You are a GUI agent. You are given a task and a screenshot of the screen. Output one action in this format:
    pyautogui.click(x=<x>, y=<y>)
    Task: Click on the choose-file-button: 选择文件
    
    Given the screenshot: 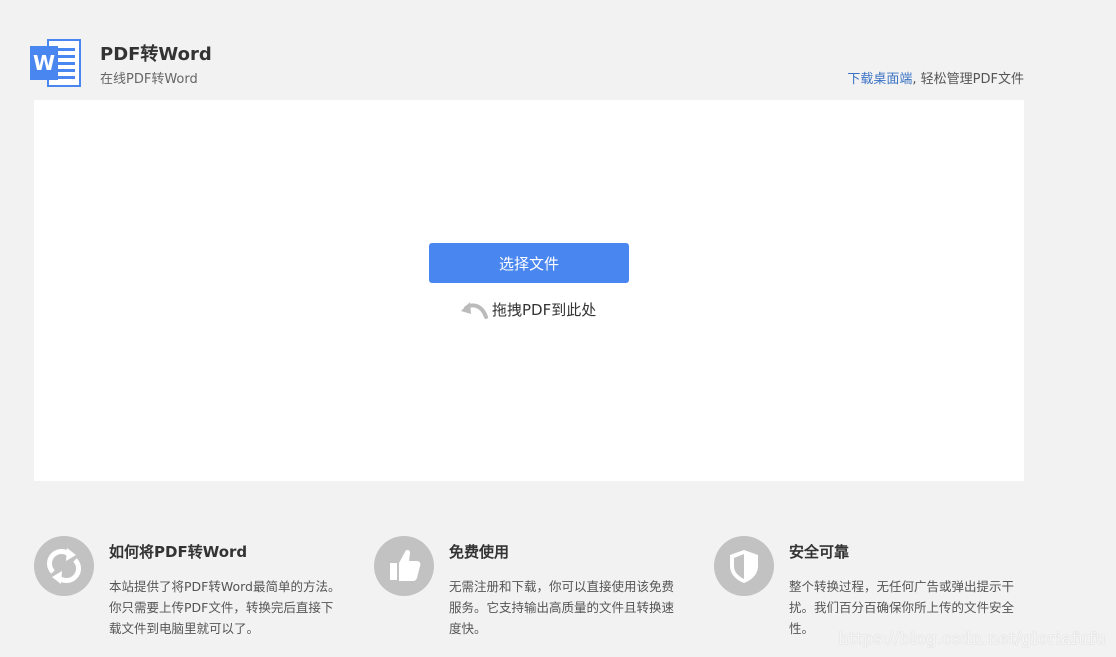 What is the action you would take?
    pyautogui.click(x=529, y=263)
    